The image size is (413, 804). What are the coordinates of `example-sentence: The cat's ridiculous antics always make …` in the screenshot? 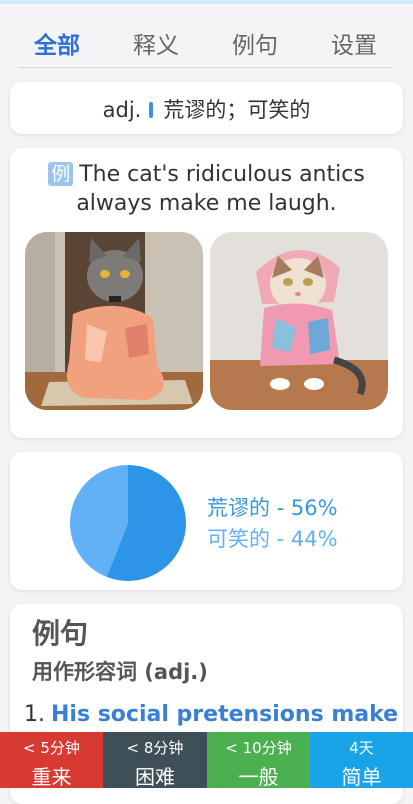 It's located at (220, 189).